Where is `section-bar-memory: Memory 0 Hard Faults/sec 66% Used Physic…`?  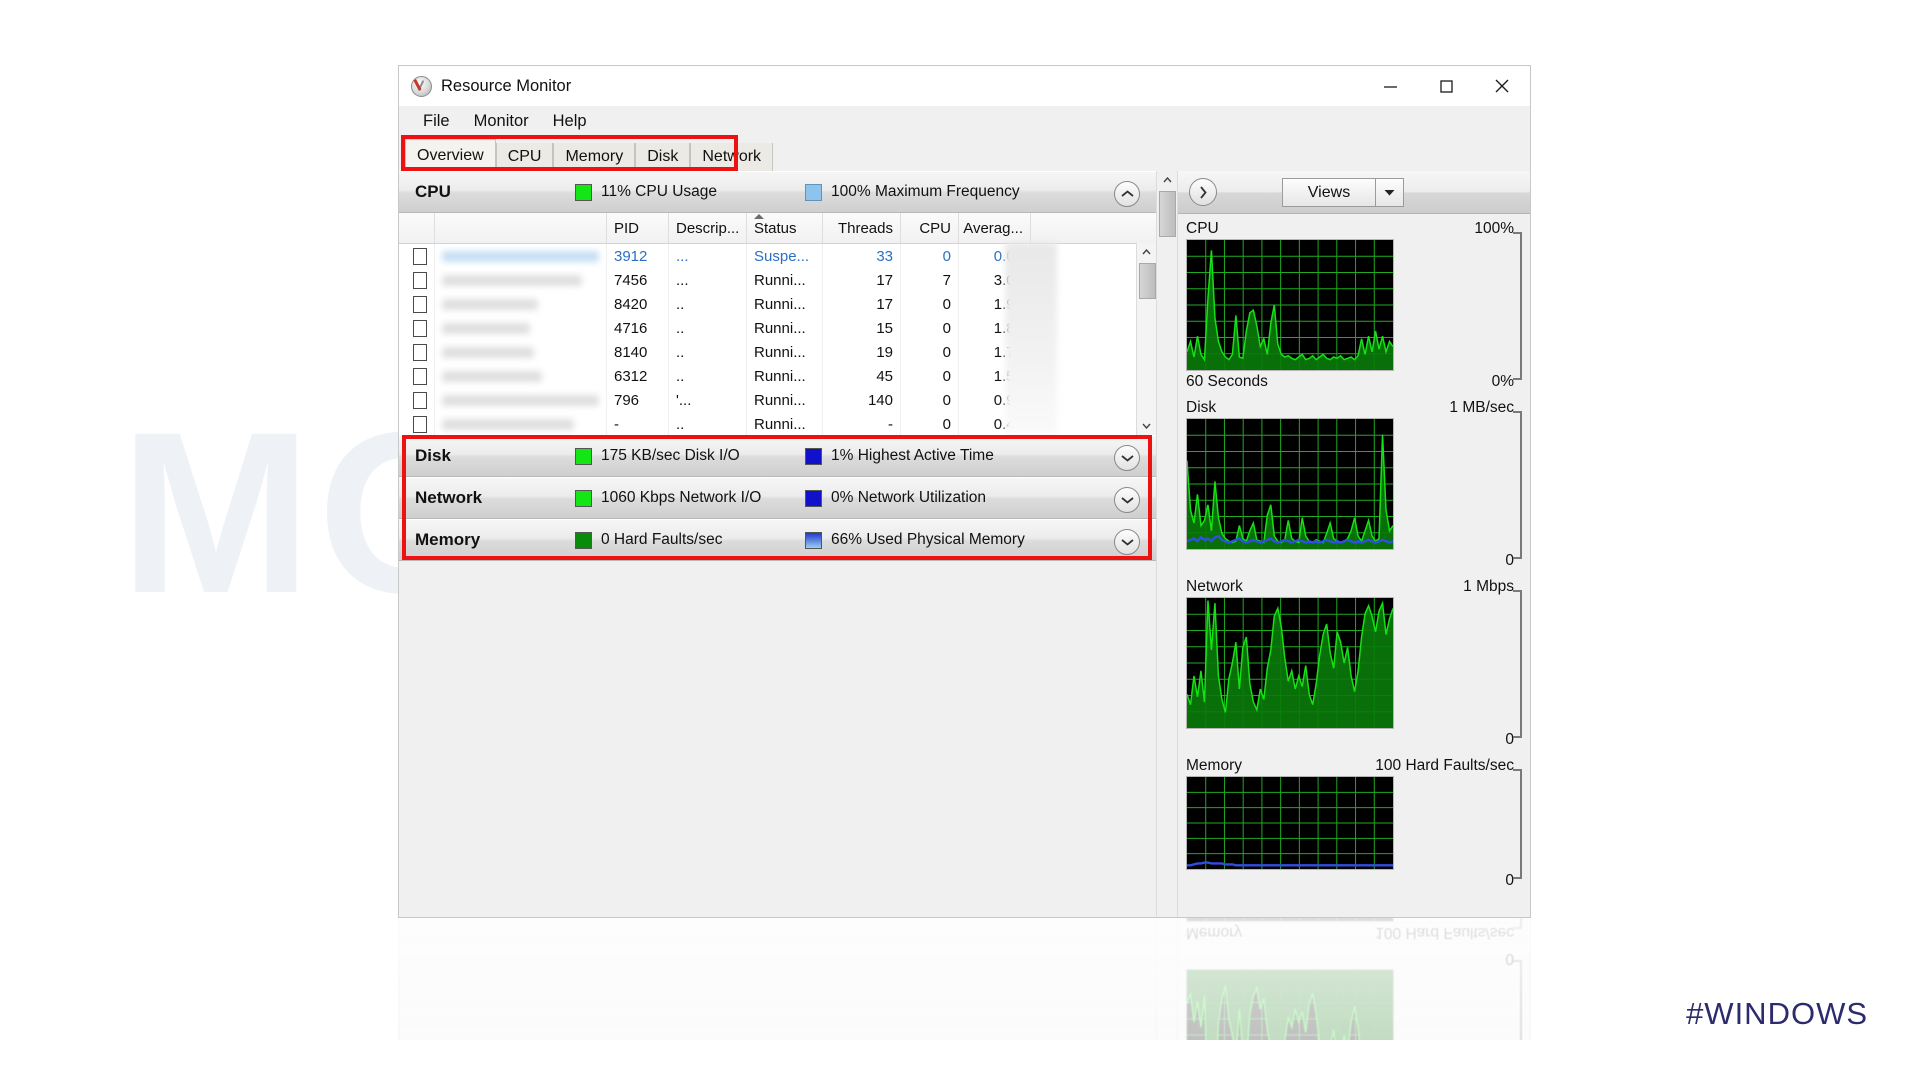 section-bar-memory: Memory 0 Hard Faults/sec 66% Used Physic… is located at coordinates (777, 540).